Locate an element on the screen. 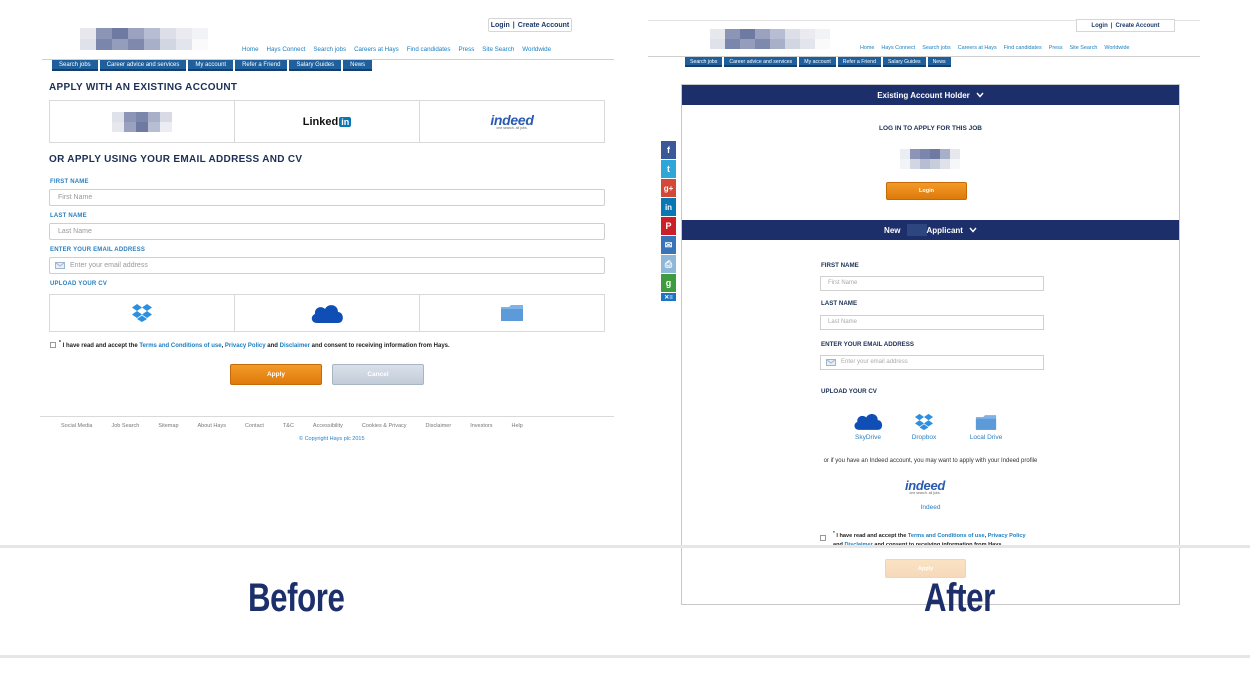 The width and height of the screenshot is (1250, 700). footer-help: Help is located at coordinates (517, 426).